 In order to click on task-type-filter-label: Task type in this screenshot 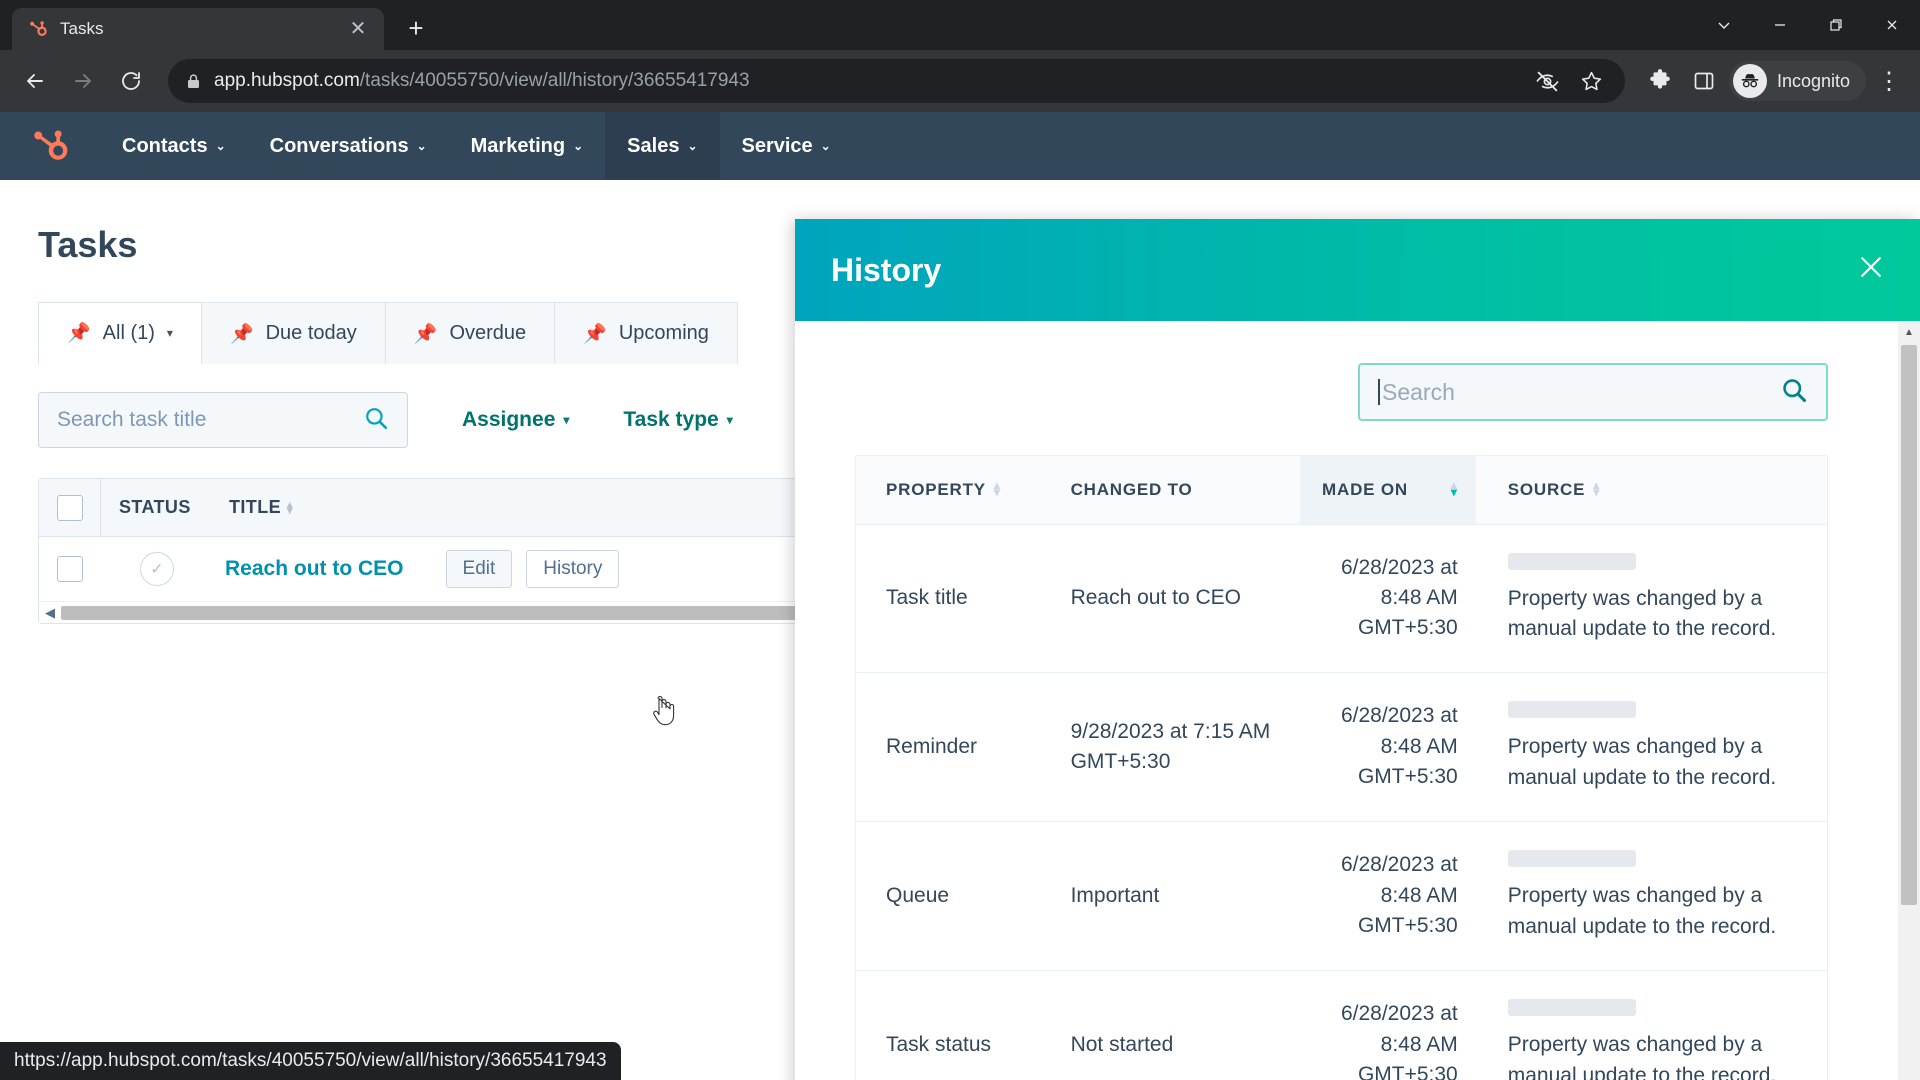, I will do `click(671, 419)`.